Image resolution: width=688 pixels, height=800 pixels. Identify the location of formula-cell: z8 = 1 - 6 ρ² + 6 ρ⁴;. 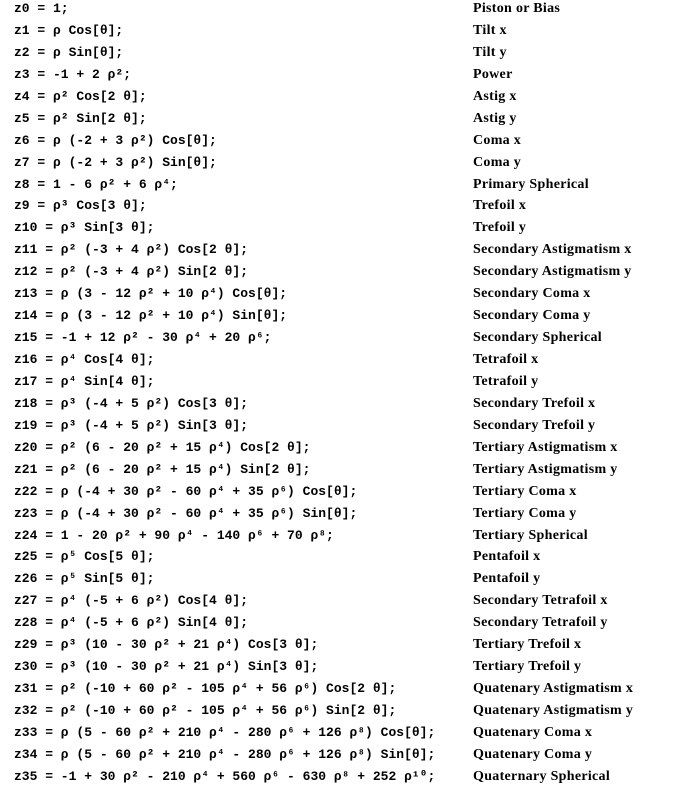
(96, 184).